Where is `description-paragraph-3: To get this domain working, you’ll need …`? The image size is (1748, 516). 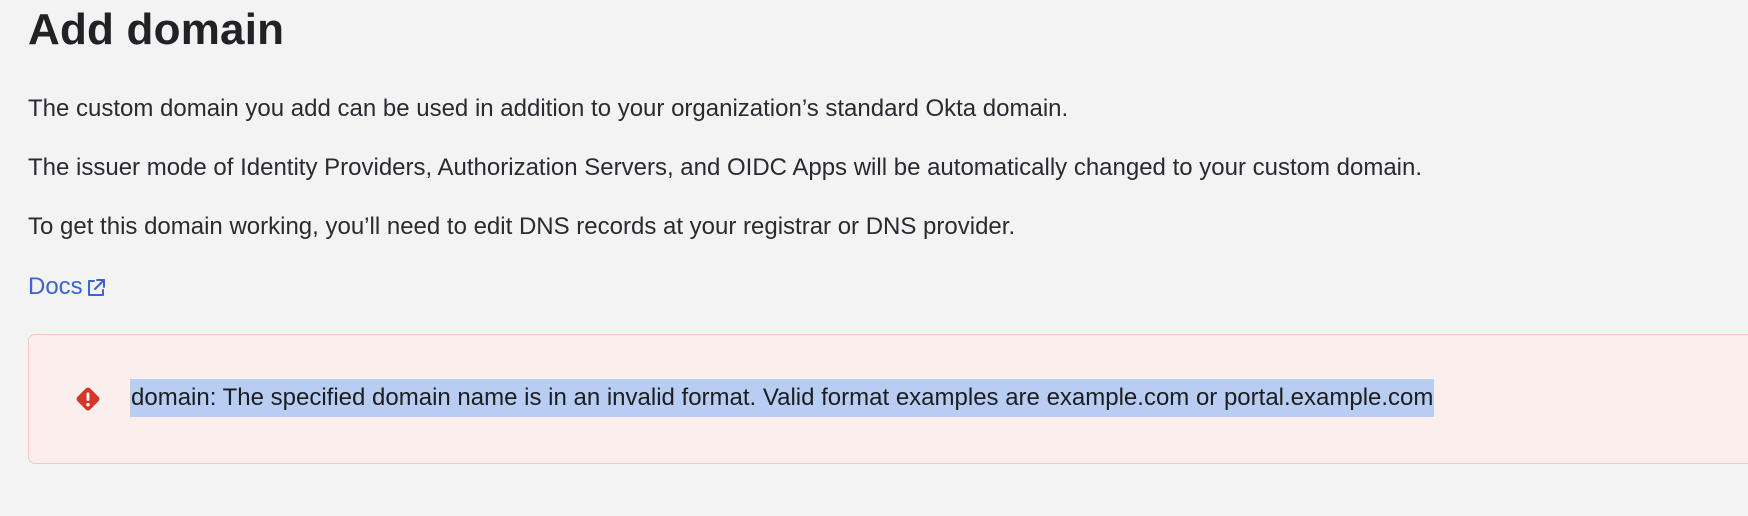 description-paragraph-3: To get this domain working, you’ll need … is located at coordinates (522, 226).